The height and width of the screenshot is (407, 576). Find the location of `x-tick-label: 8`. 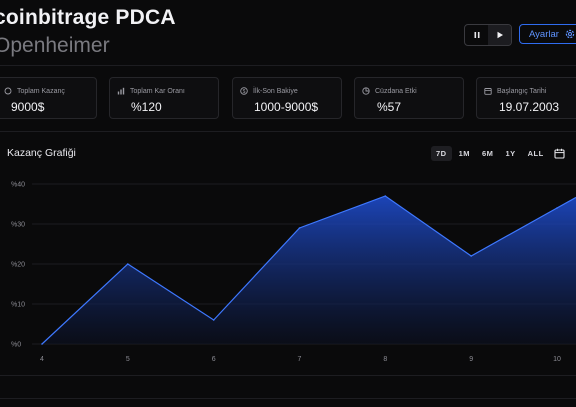

x-tick-label: 8 is located at coordinates (385, 359).